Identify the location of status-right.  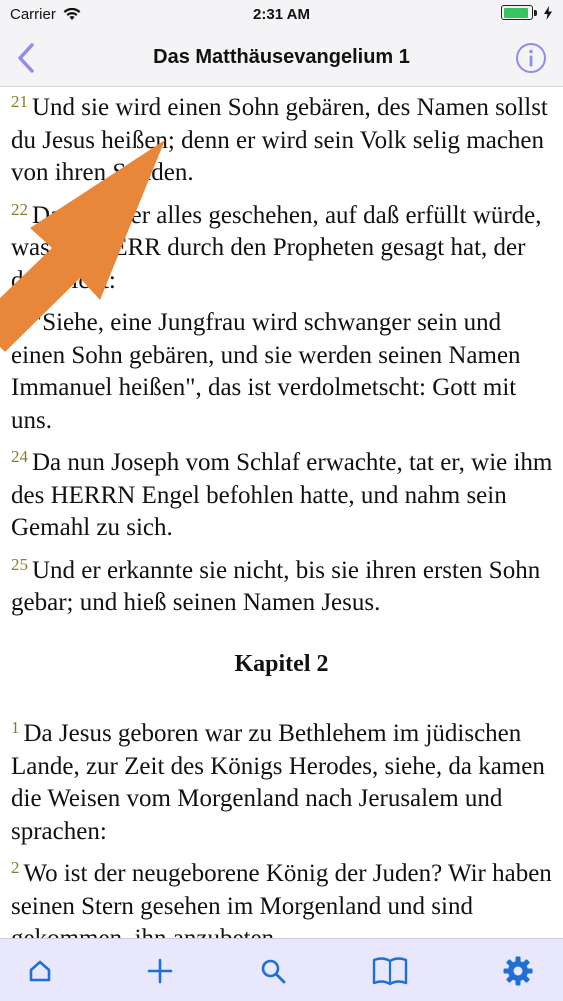
(527, 12).